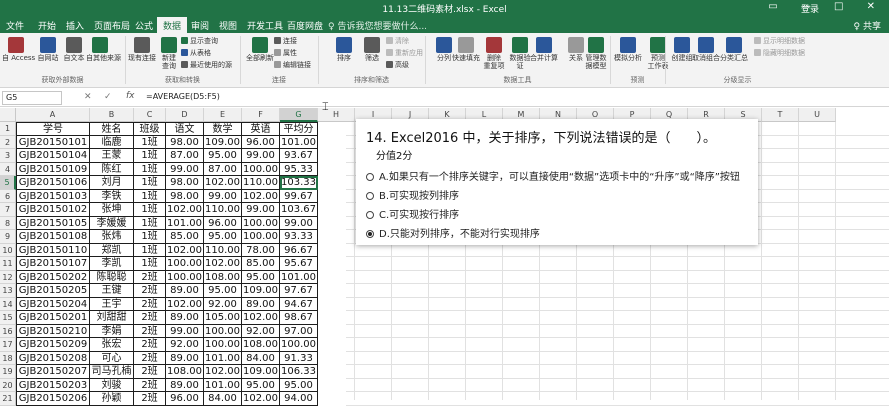 The image size is (889, 406). What do you see at coordinates (112, 264) in the screenshot?
I see `table-cell: 李凯` at bounding box center [112, 264].